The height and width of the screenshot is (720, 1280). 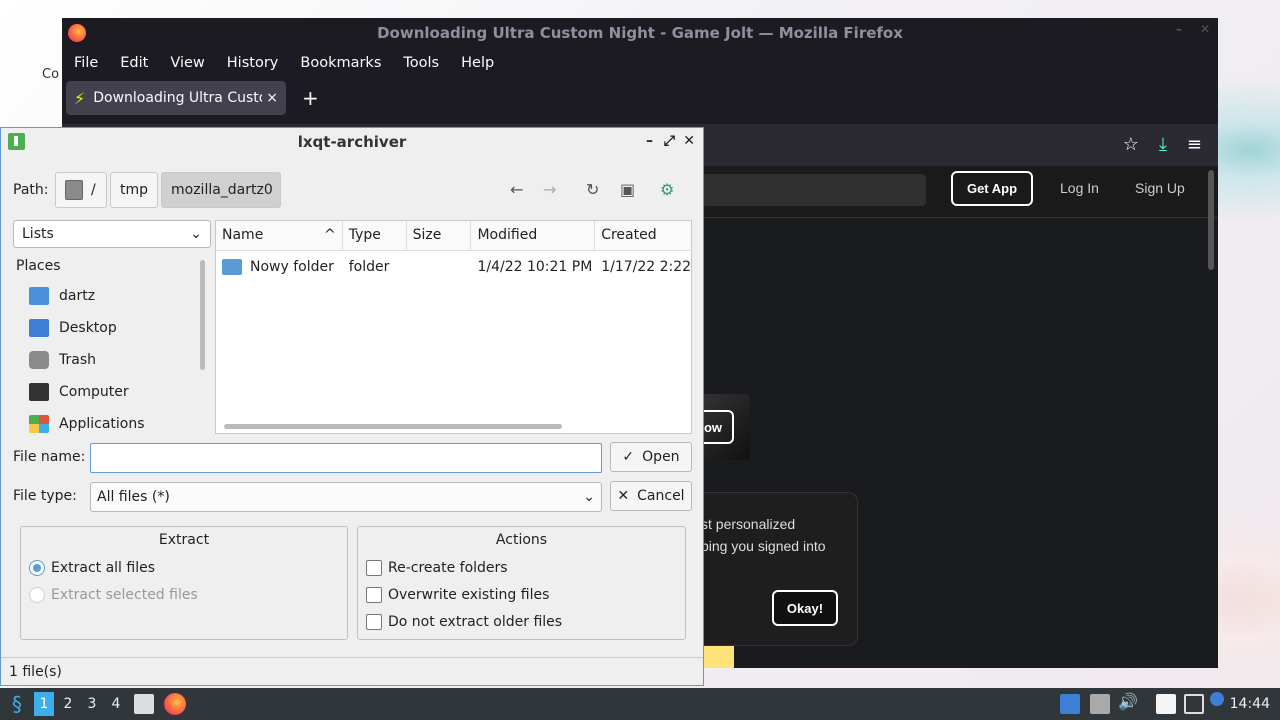 I want to click on places-combo: Lists ⌄, so click(x=112, y=234).